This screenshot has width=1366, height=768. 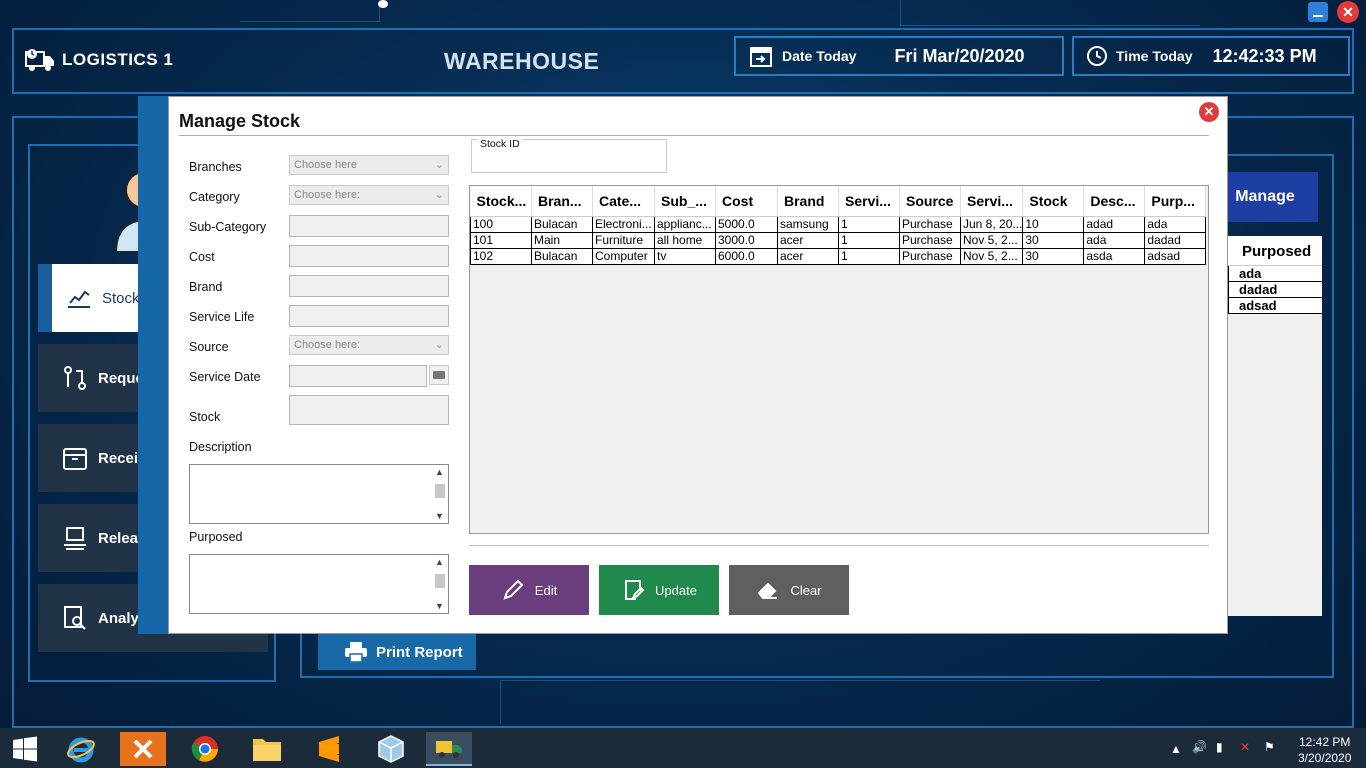 I want to click on cube-icon, so click(x=391, y=749).